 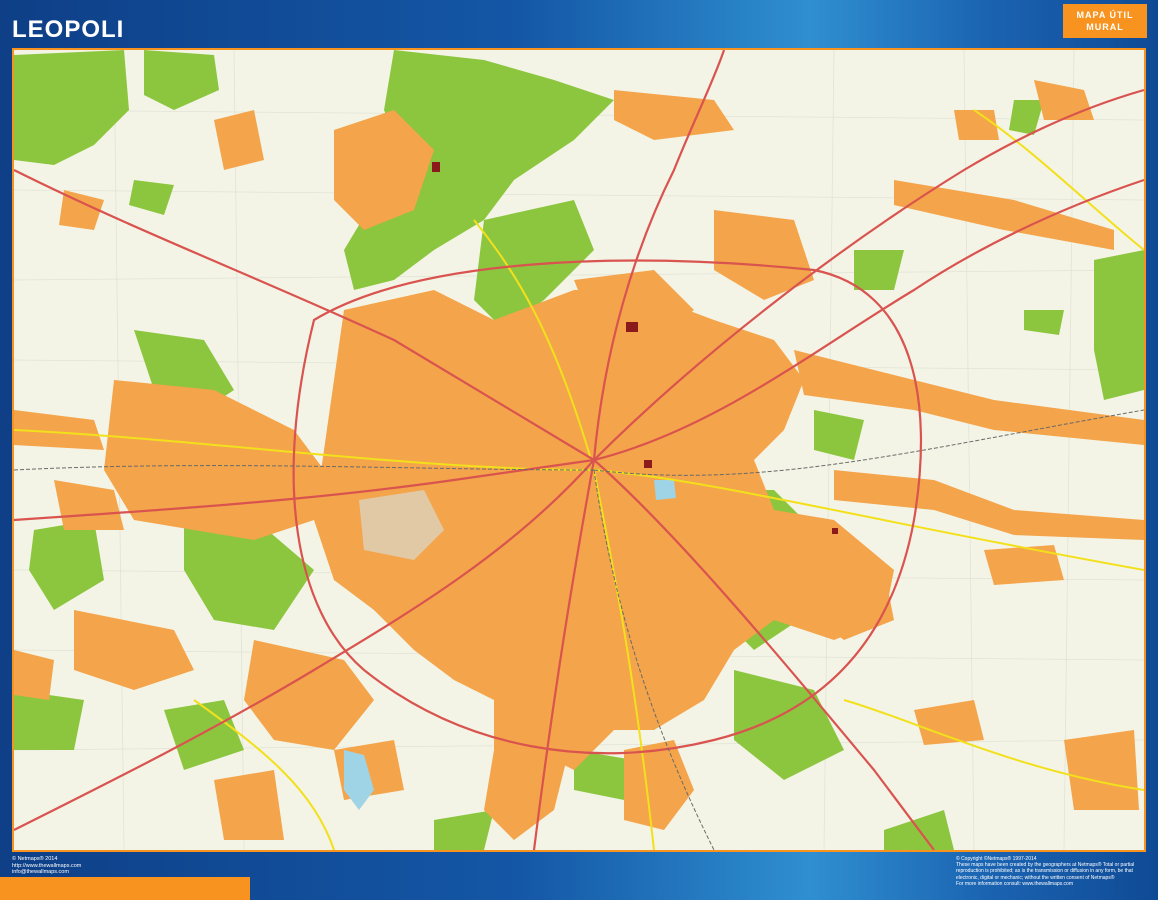 What do you see at coordinates (34, 675) in the screenshot?
I see `district-w-small` at bounding box center [34, 675].